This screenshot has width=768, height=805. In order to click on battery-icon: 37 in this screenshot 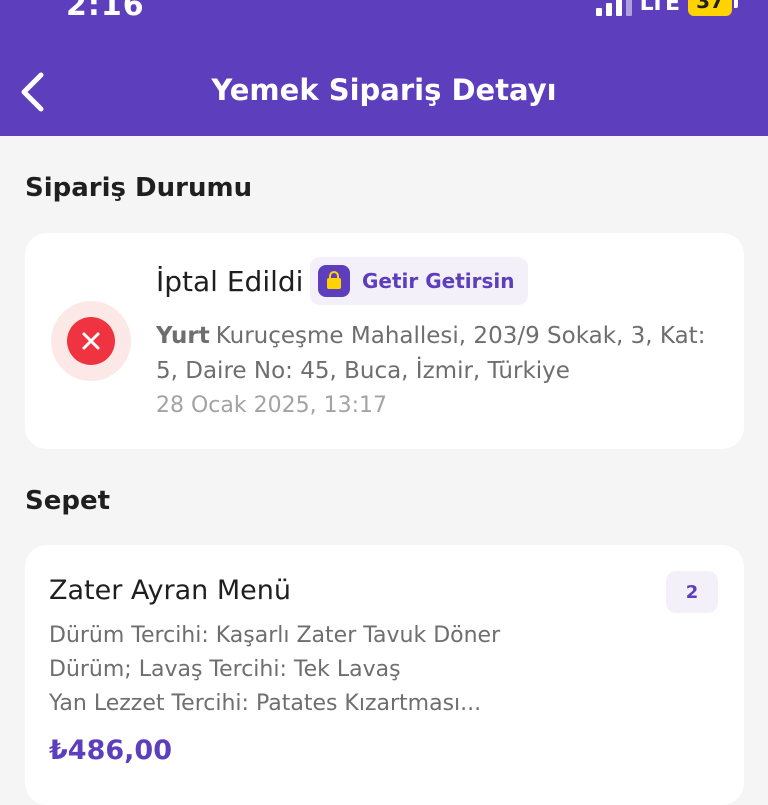, I will do `click(710, 8)`.